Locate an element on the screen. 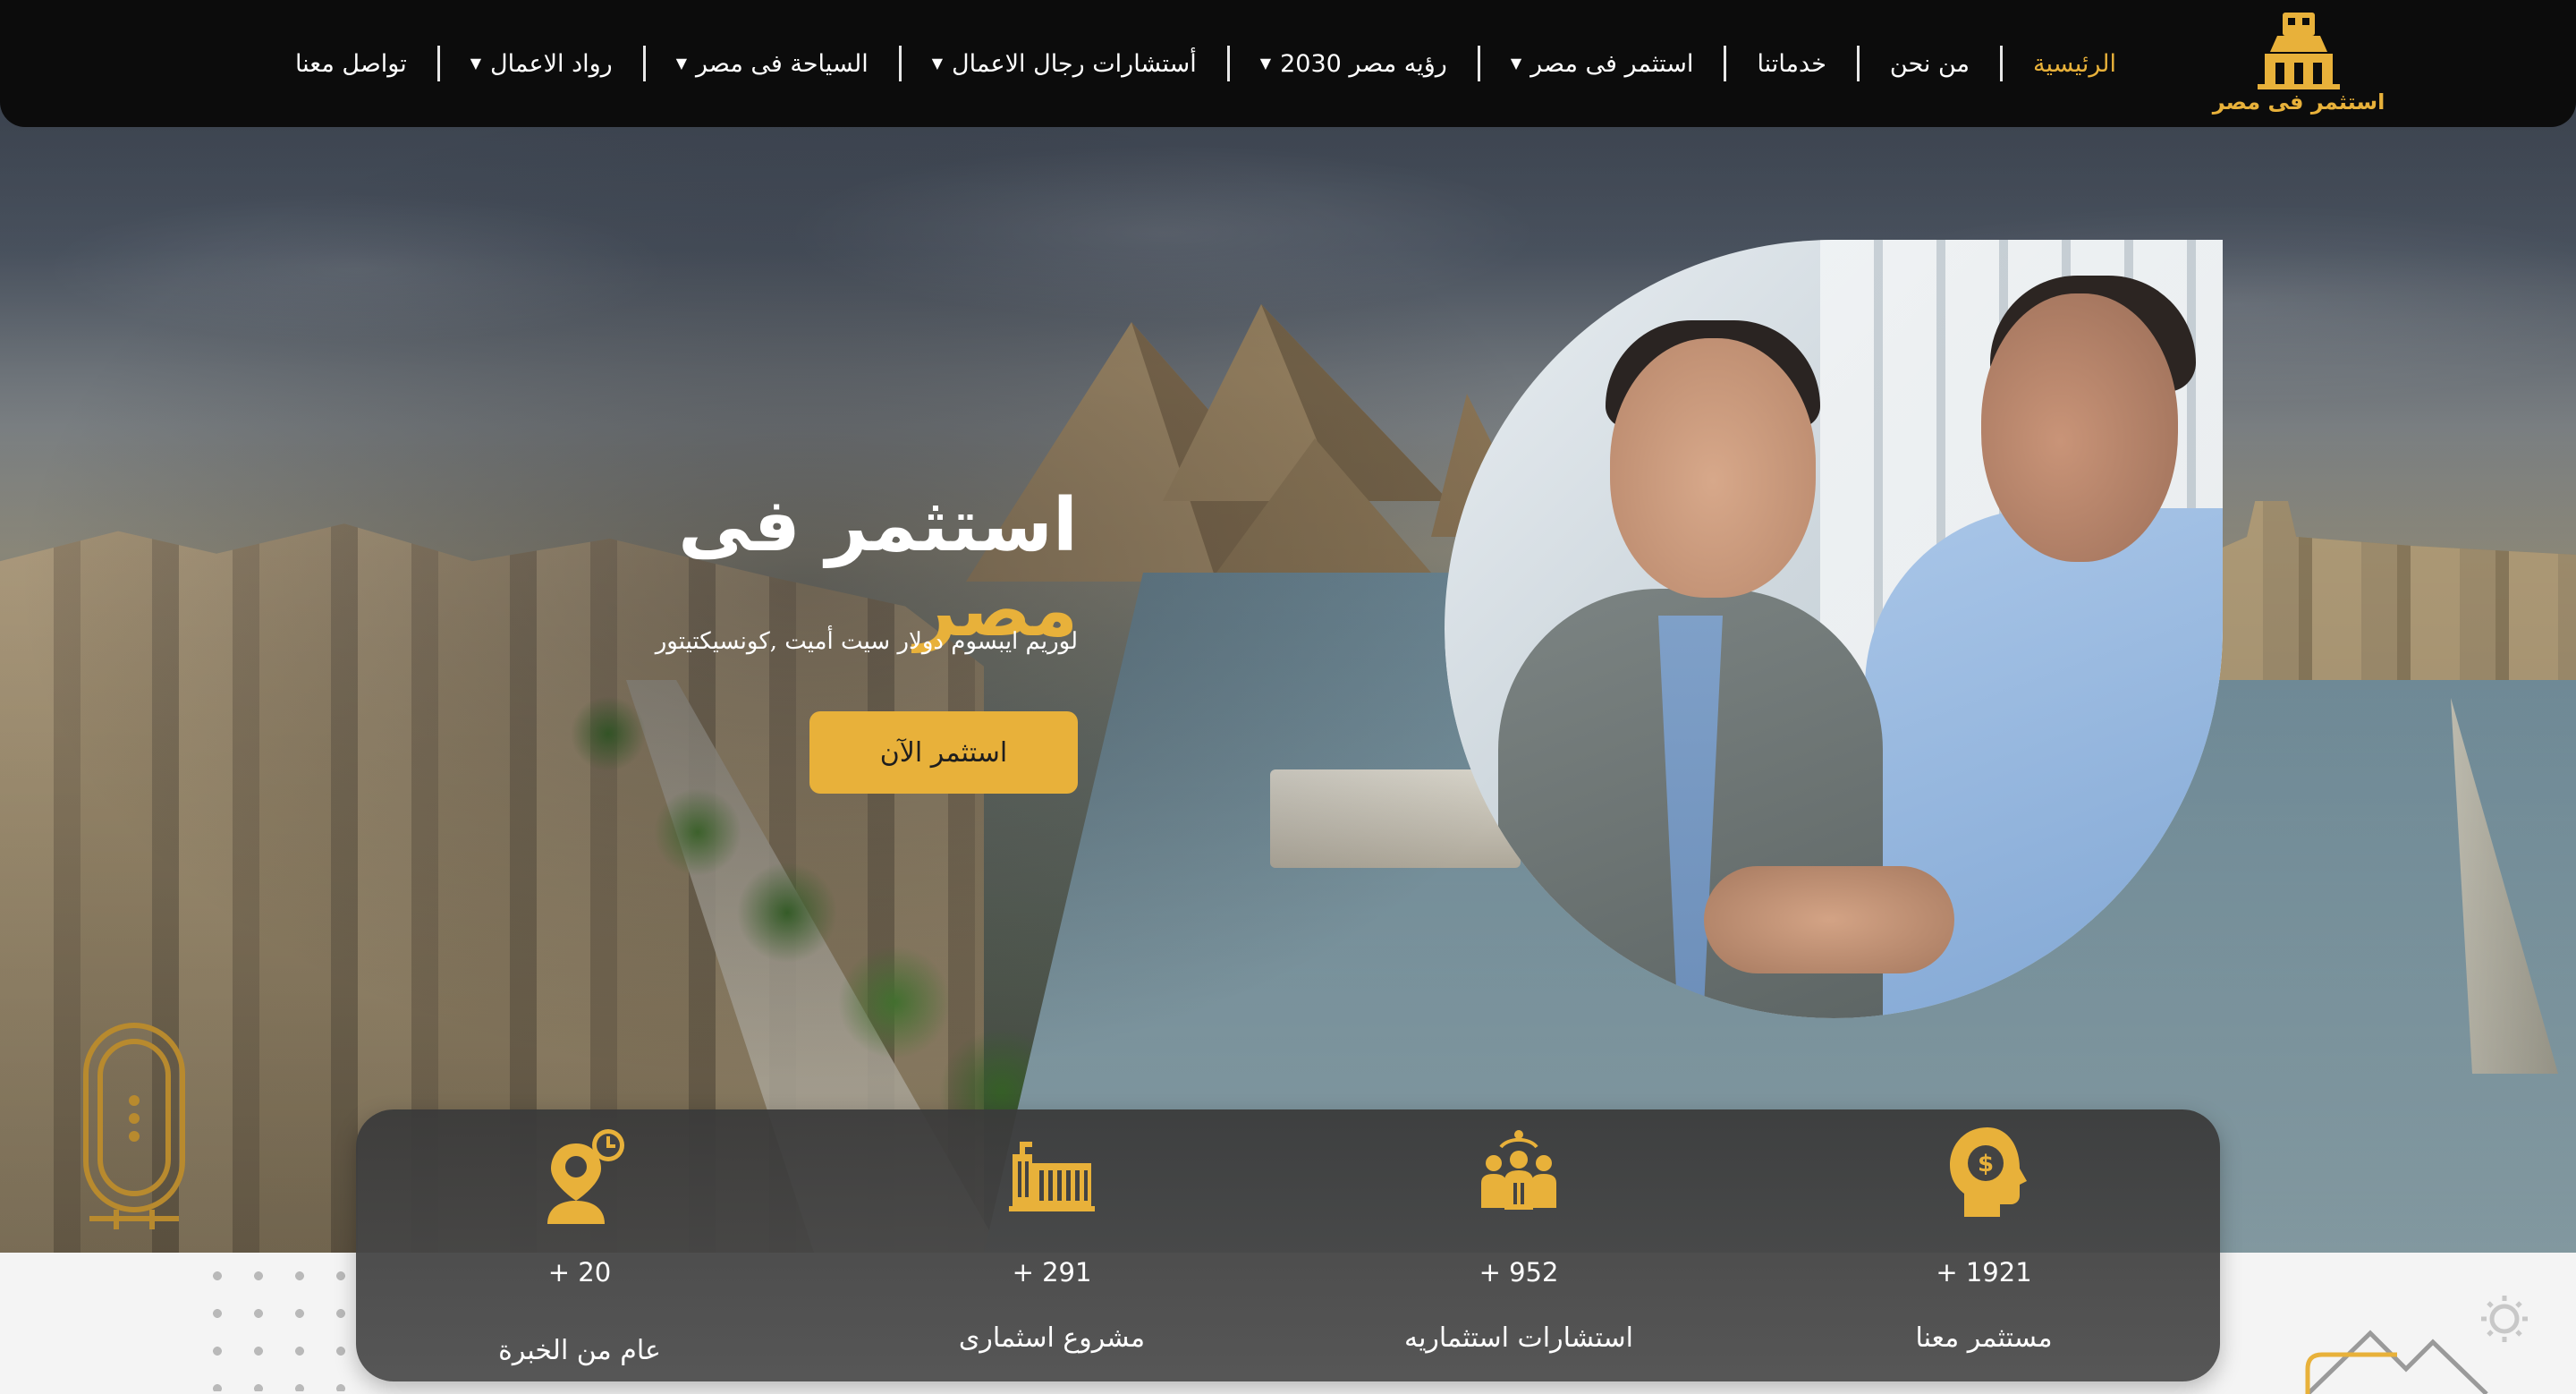  nav-item-label: خدماتنا is located at coordinates (1791, 63).